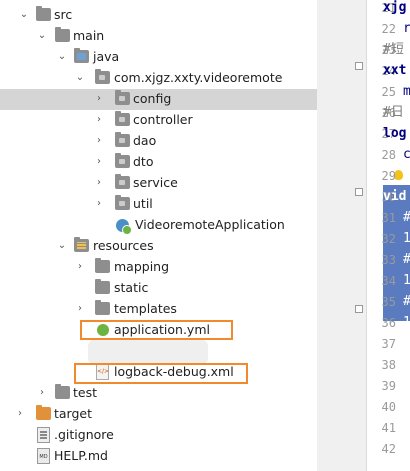  What do you see at coordinates (145, 140) in the screenshot?
I see `tree-item-label: dao` at bounding box center [145, 140].